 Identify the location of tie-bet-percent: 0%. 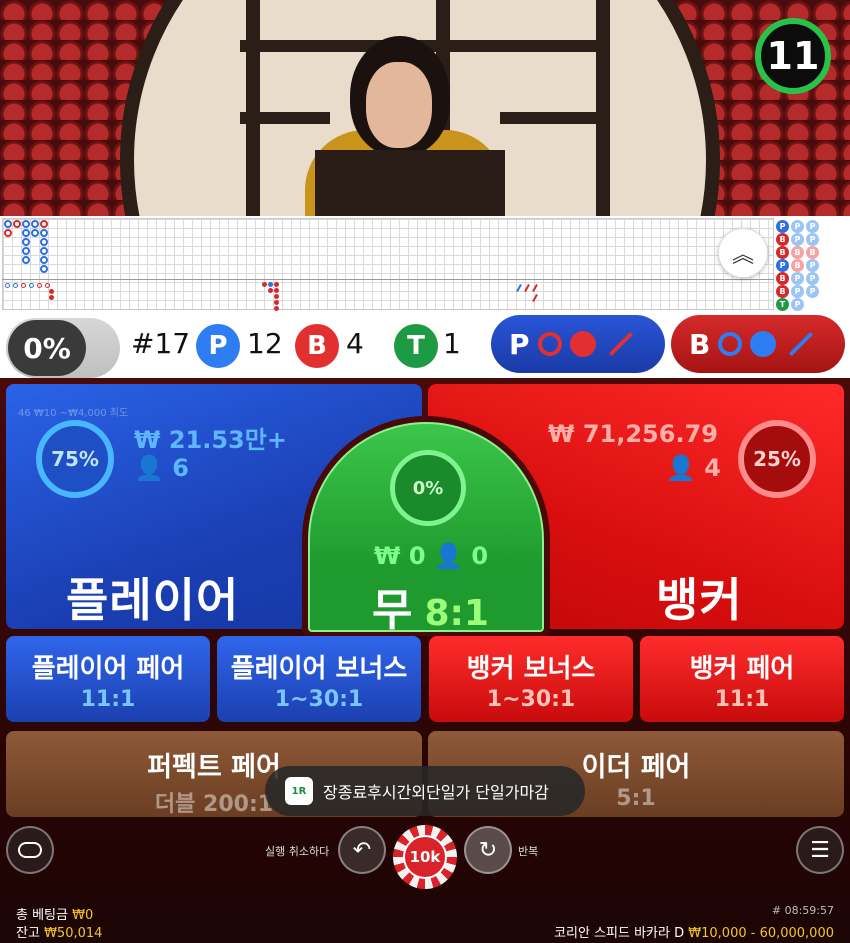
(428, 488).